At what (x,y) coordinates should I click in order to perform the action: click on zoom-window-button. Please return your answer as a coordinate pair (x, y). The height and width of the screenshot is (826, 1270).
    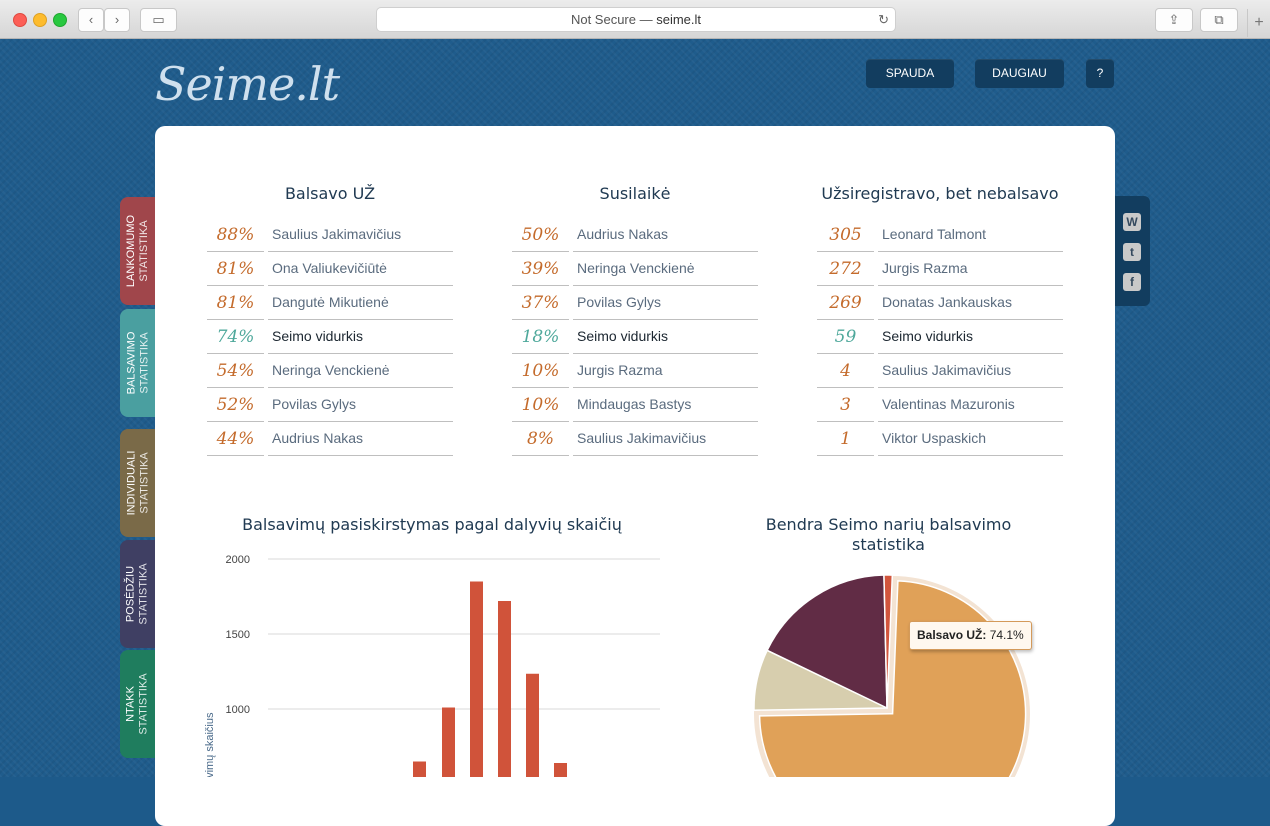
    Looking at the image, I should click on (60, 20).